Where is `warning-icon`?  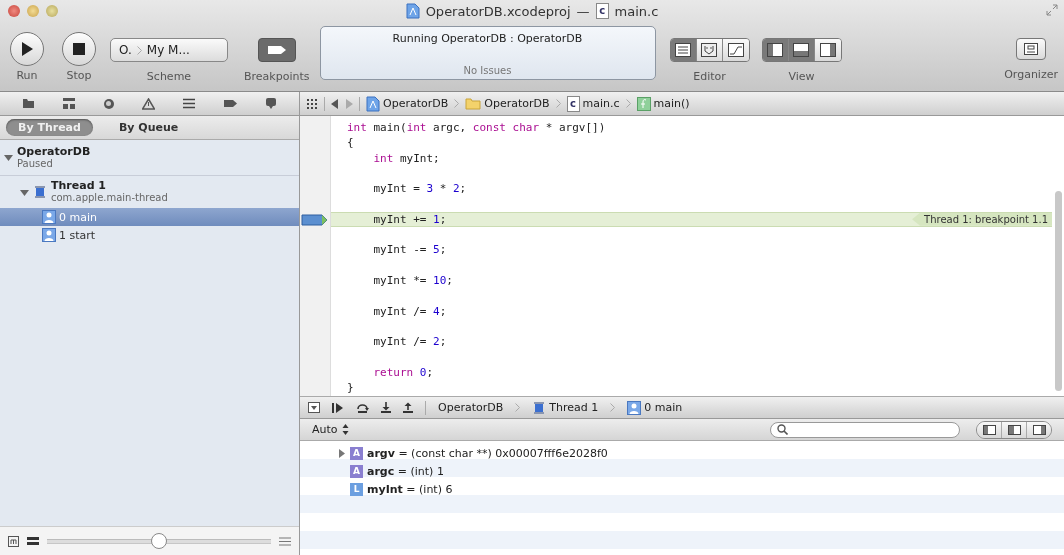 warning-icon is located at coordinates (148, 103).